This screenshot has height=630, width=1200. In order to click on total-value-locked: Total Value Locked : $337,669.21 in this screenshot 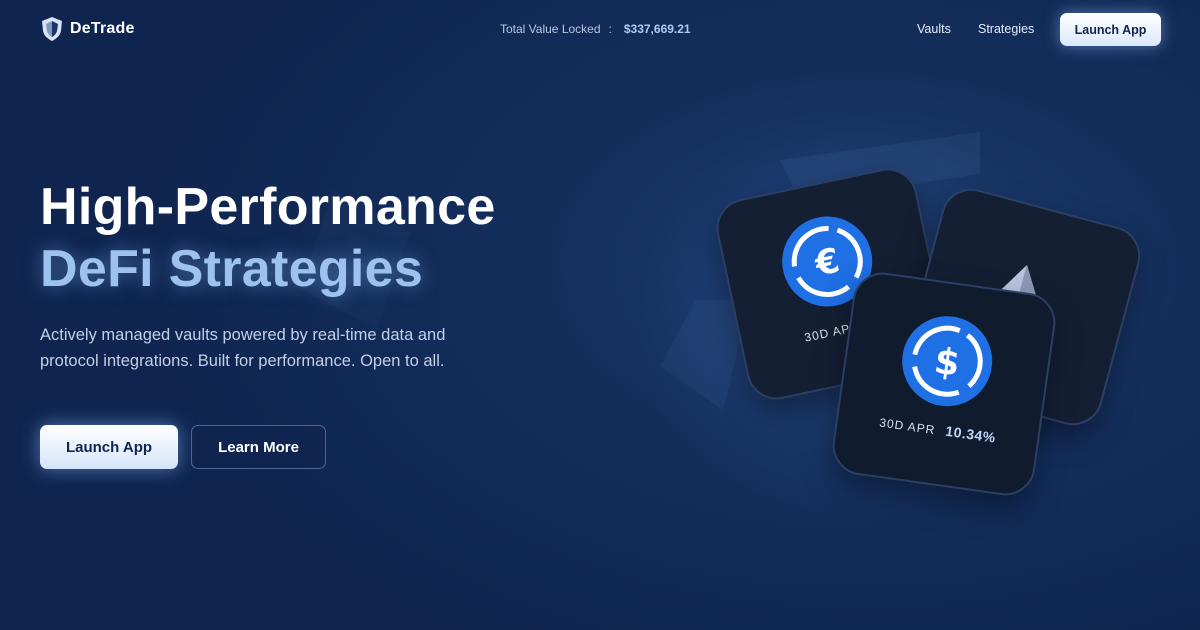, I will do `click(595, 29)`.